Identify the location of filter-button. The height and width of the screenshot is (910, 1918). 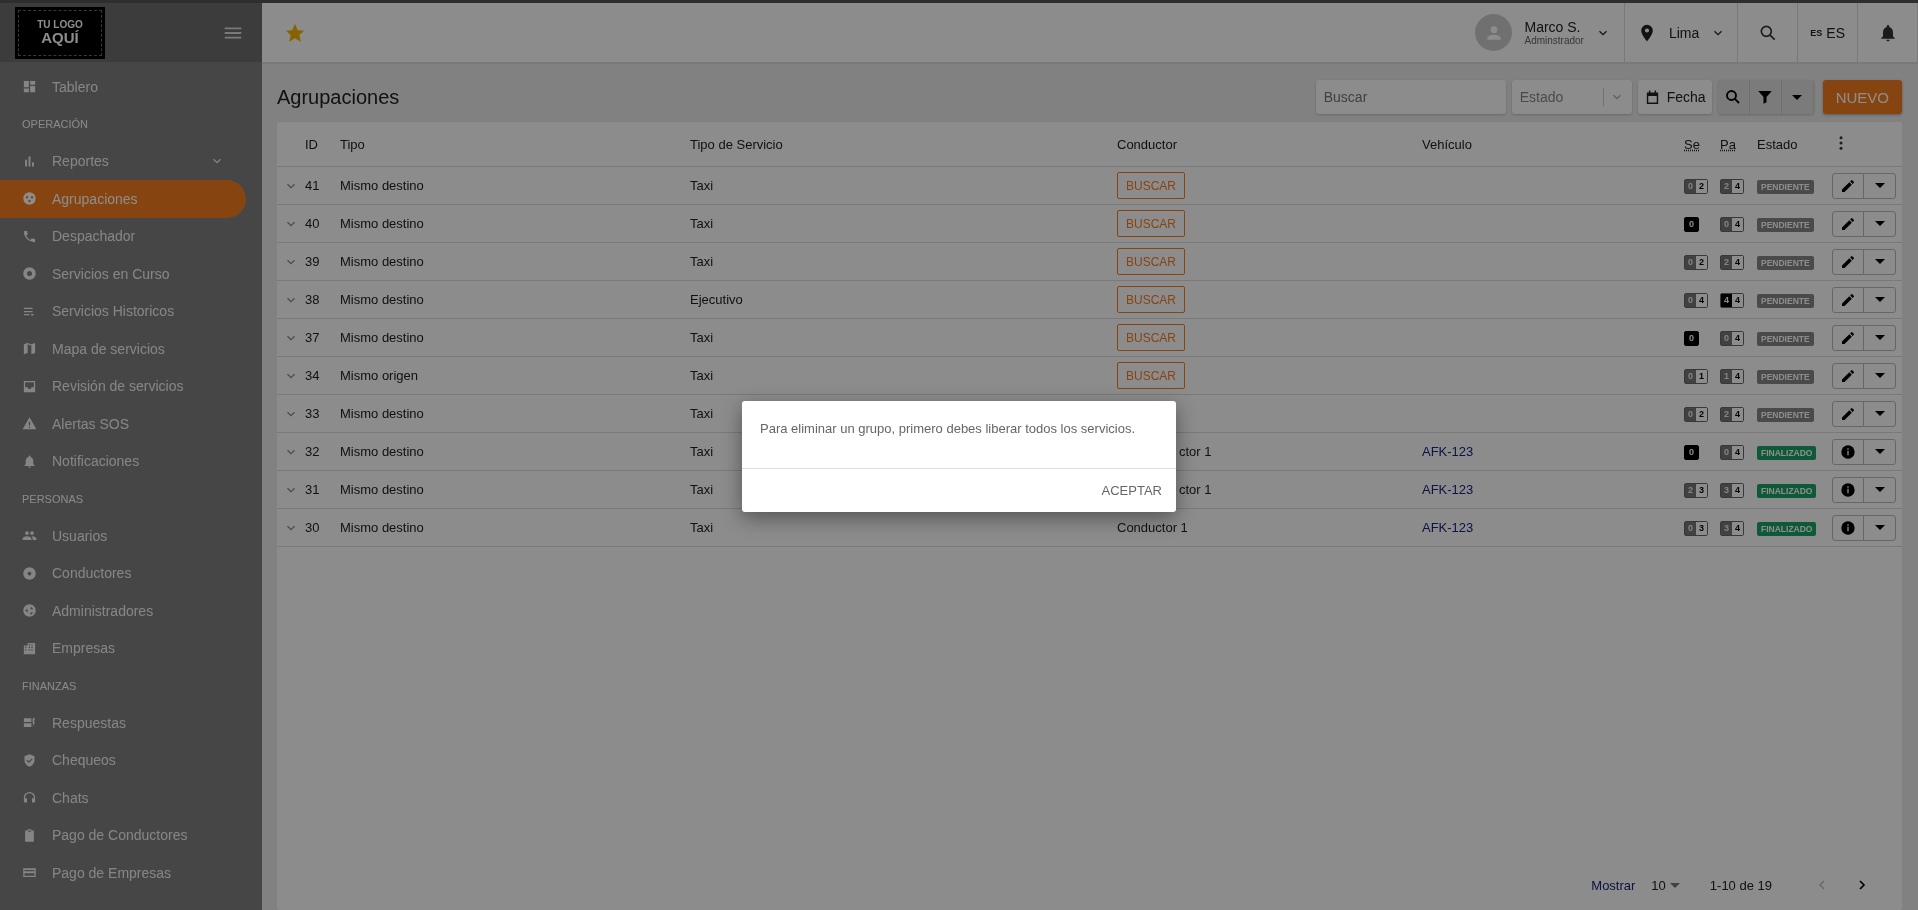
(1765, 97).